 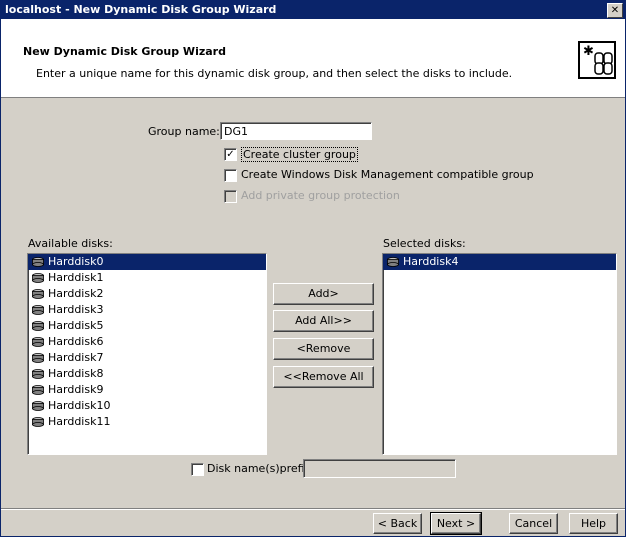 I want to click on selected-disks-label: Selected disks:, so click(x=424, y=243).